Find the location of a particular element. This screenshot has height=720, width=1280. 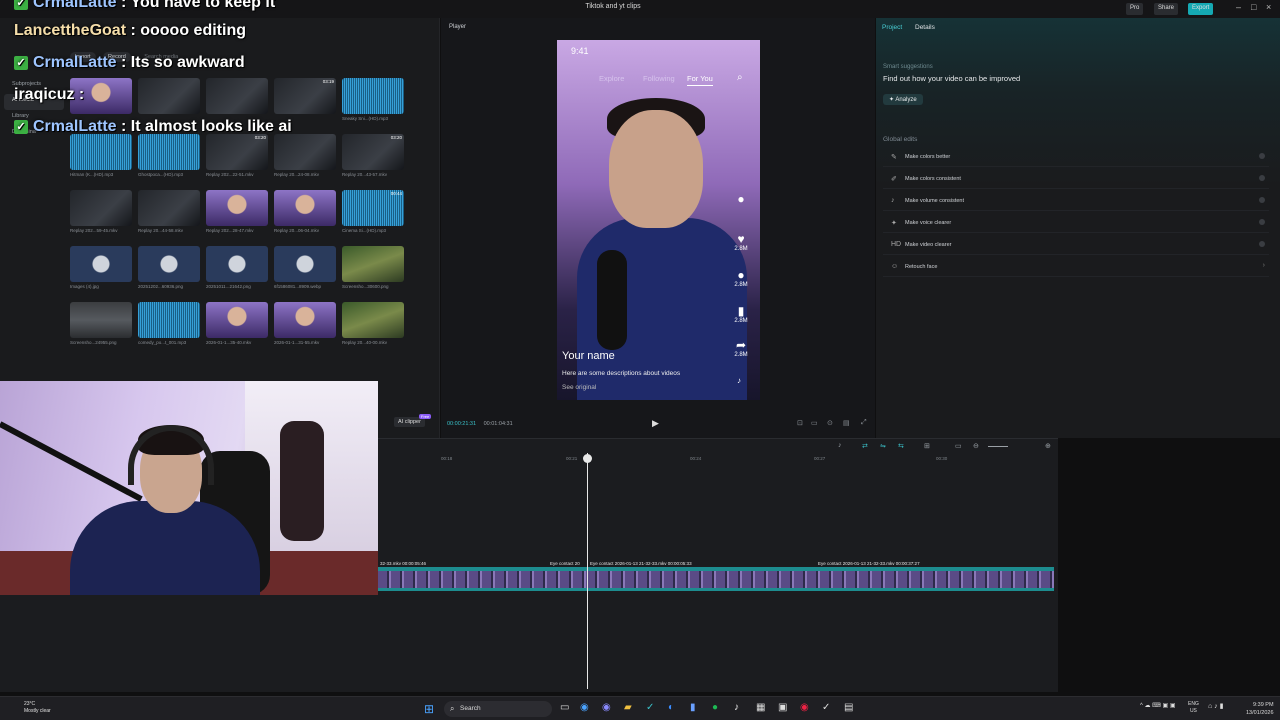

media-tile: Replay 202...28-47.mkv is located at coordinates (237, 212).